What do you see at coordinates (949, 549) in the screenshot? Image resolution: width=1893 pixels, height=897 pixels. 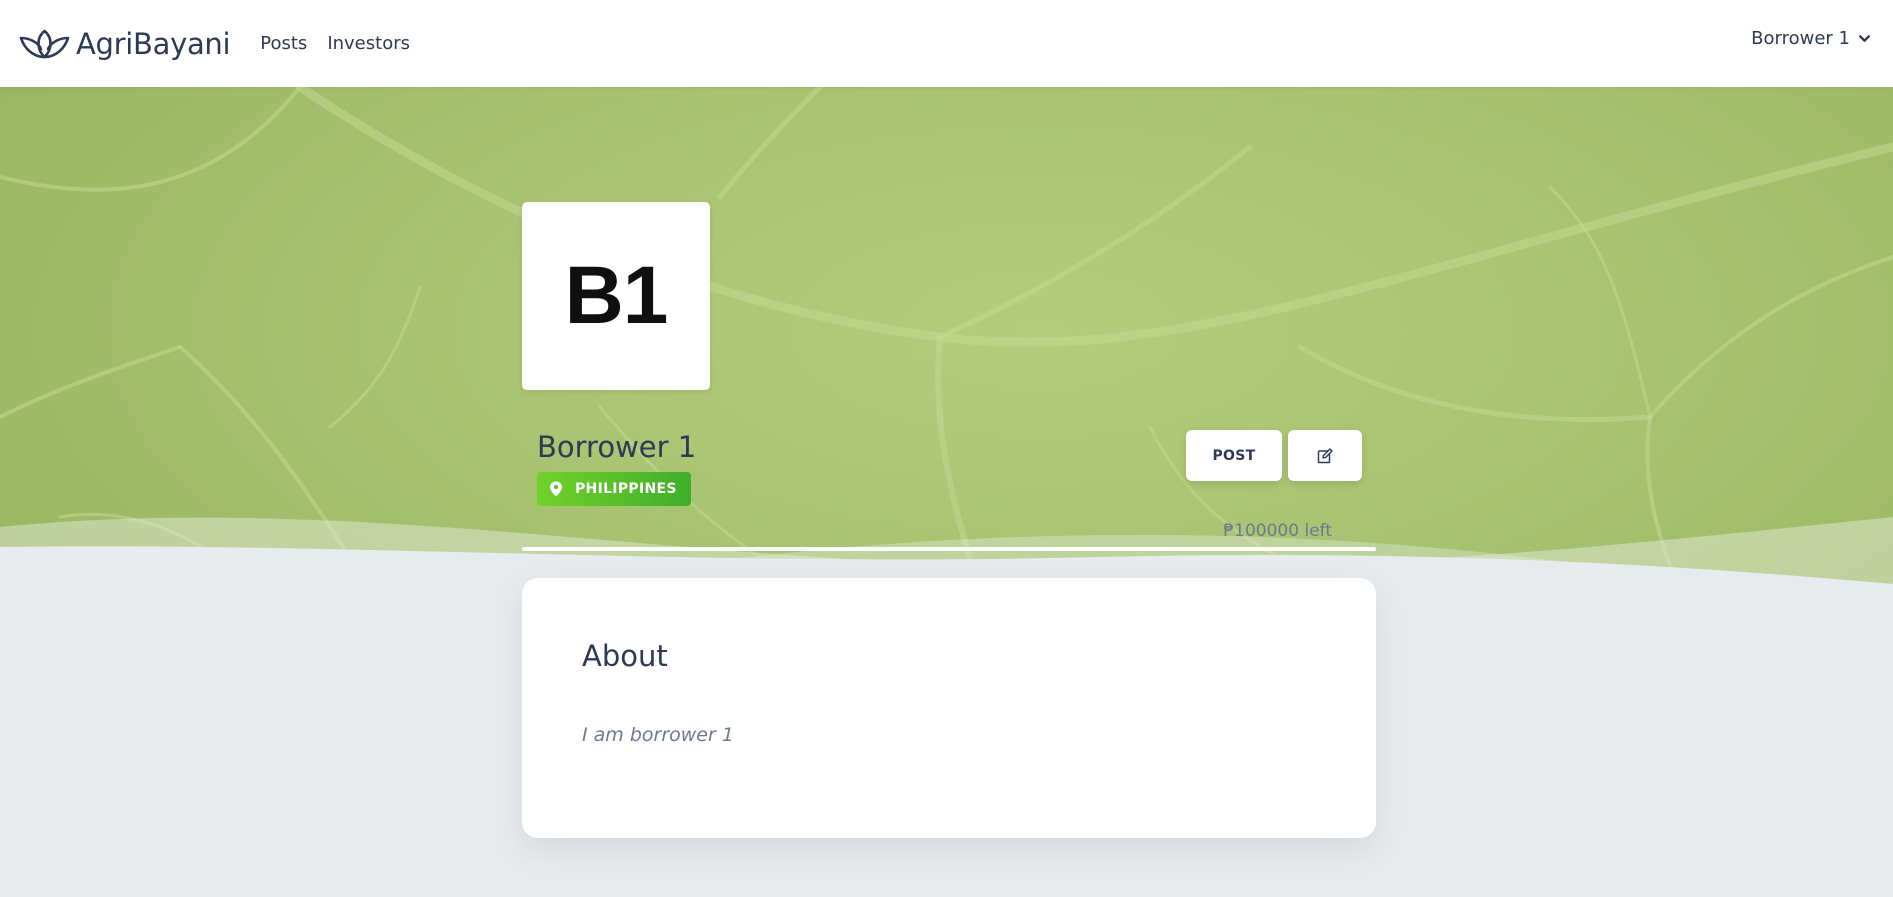 I see `funds-progress-bar` at bounding box center [949, 549].